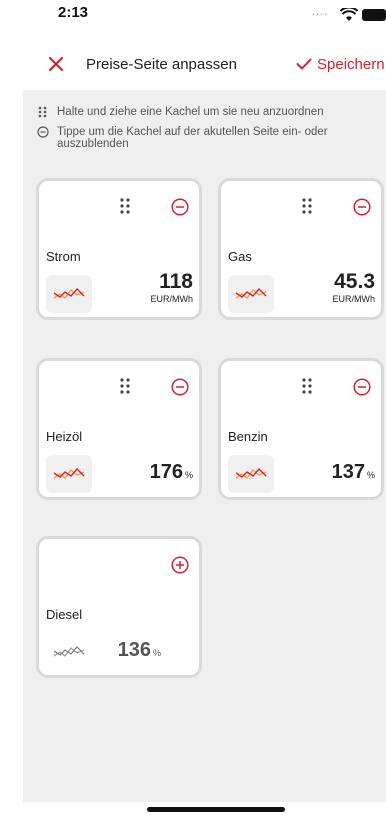 This screenshot has width=386, height=815. I want to click on status-time: 2:13, so click(73, 12).